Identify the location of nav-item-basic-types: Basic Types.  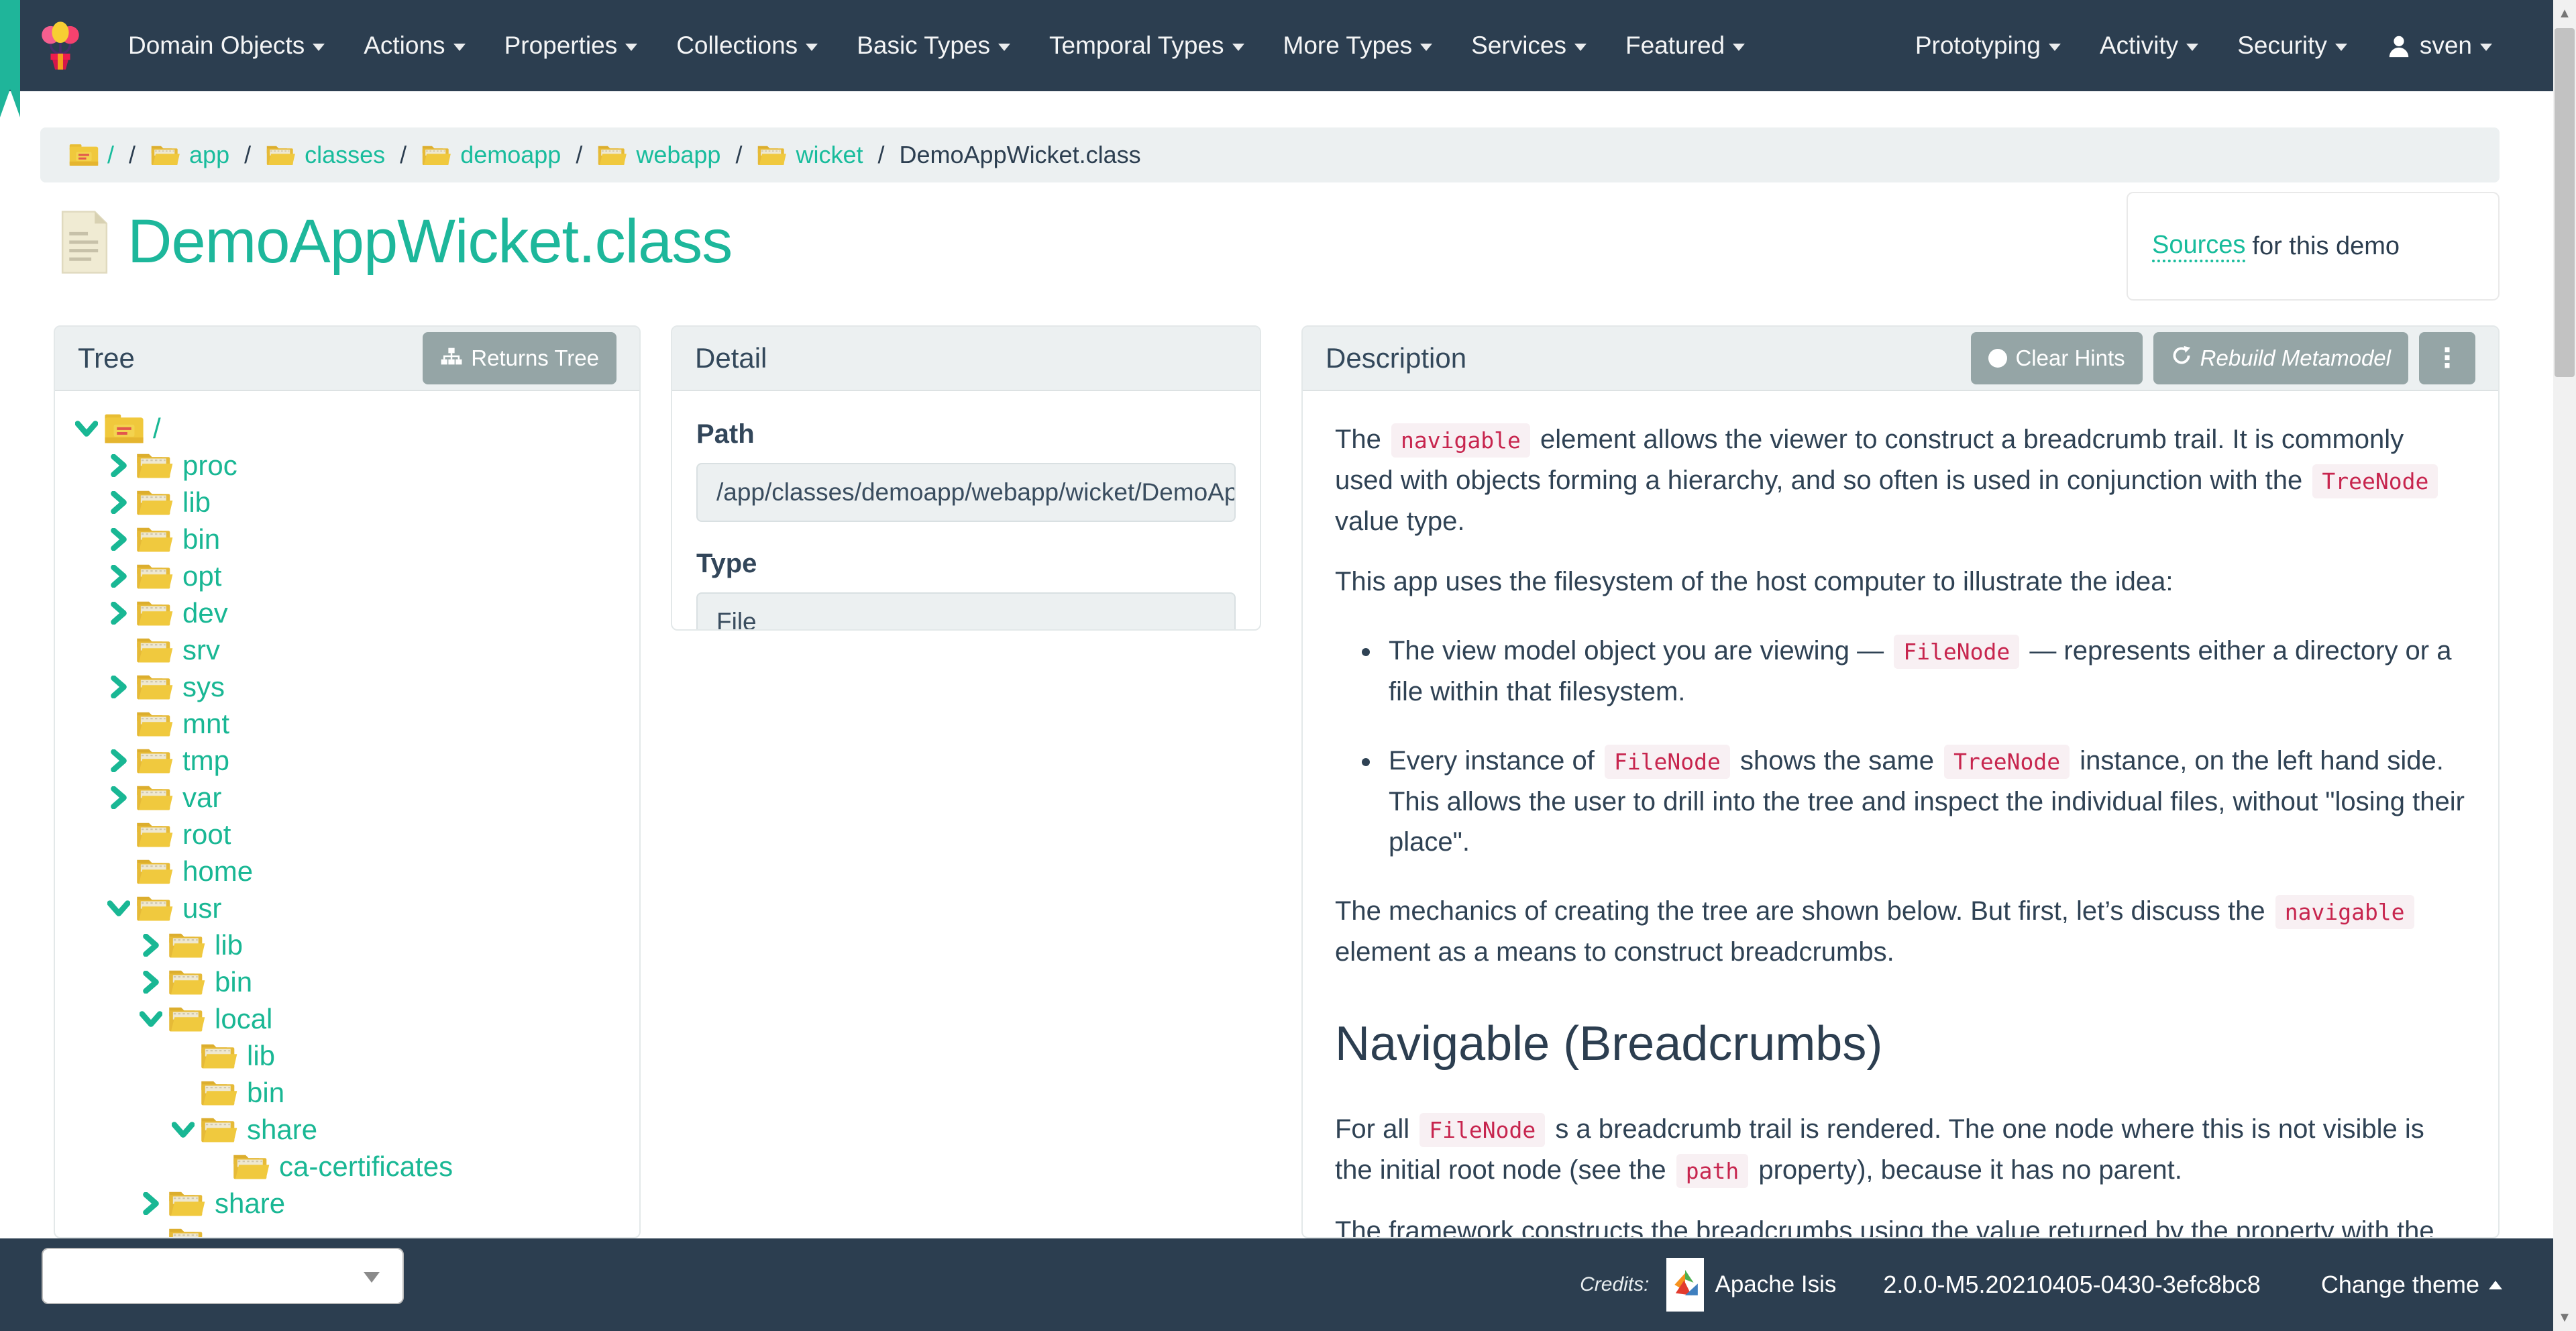
(933, 45).